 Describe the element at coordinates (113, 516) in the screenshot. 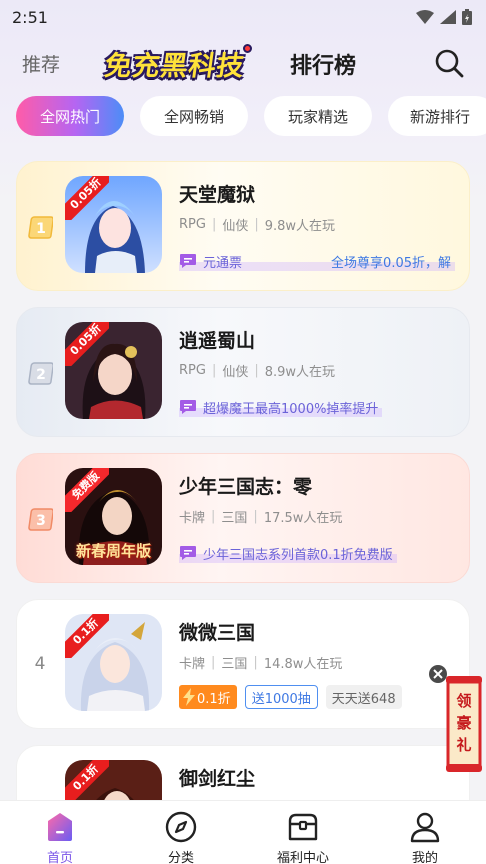

I see `game-icon: 免费版 新春周年版` at that location.